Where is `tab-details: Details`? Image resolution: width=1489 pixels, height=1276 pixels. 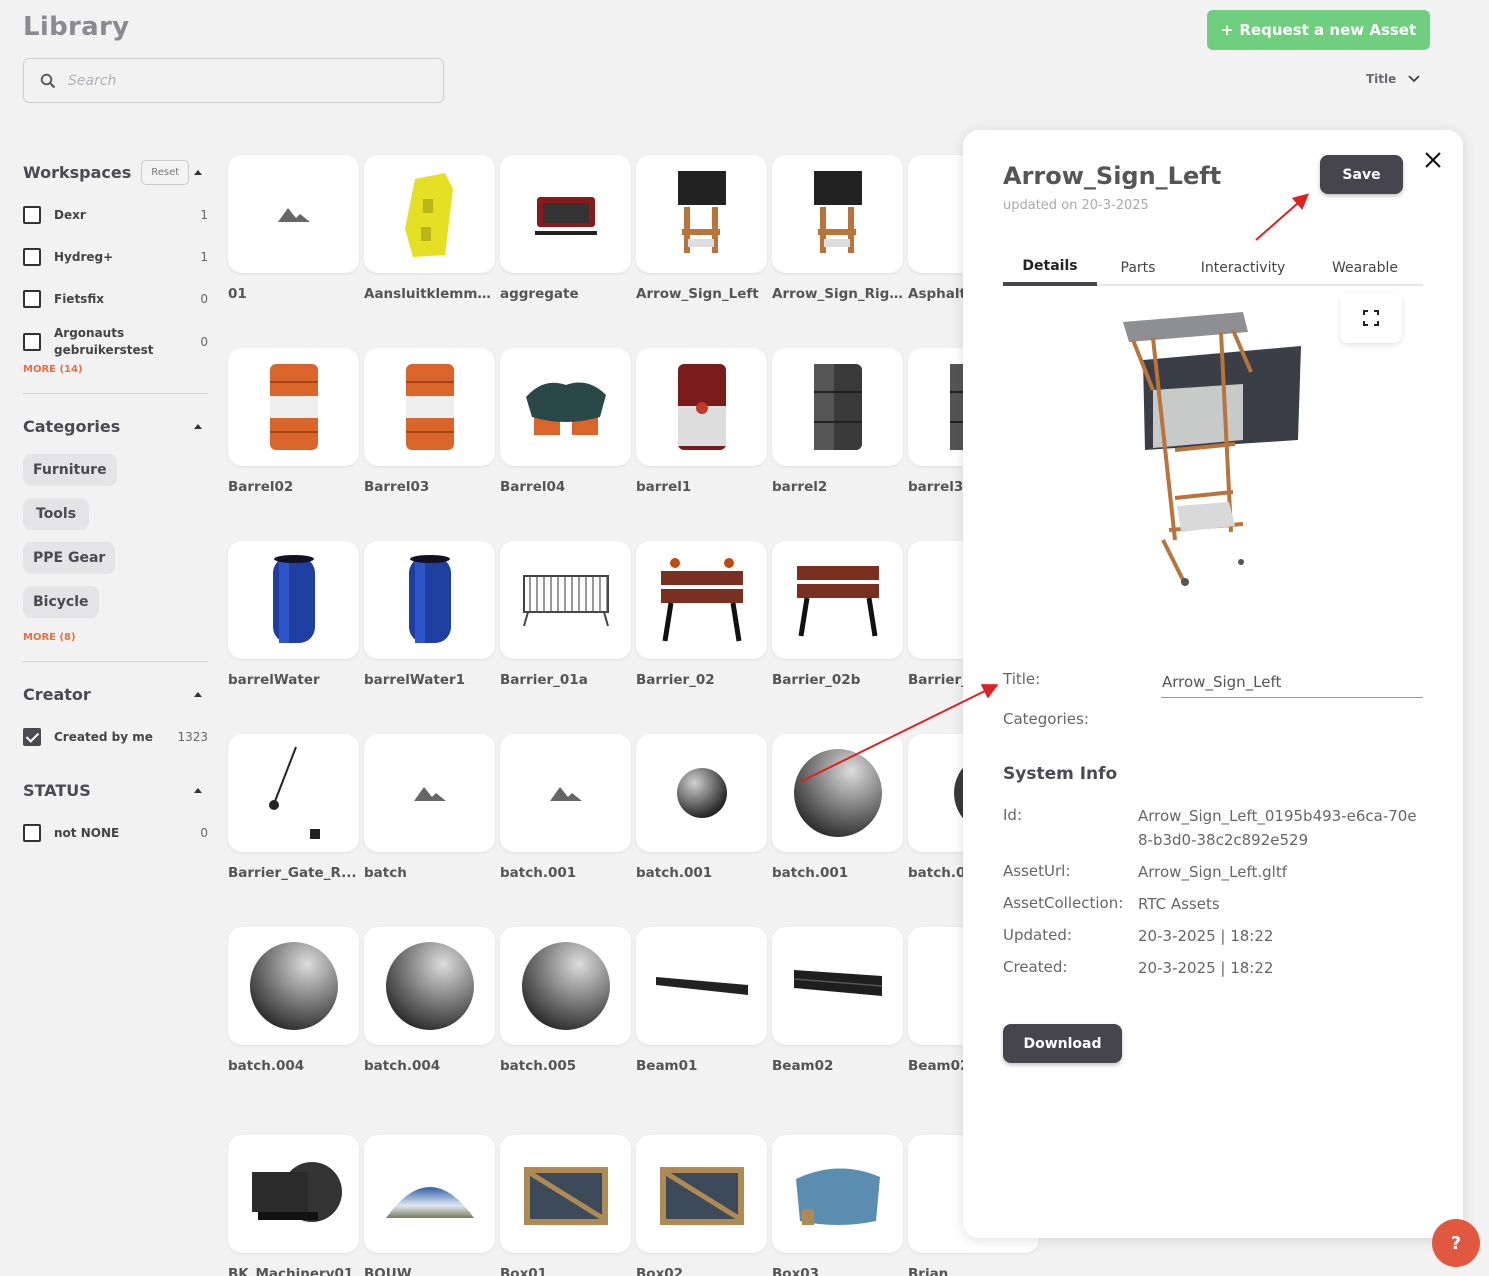
tab-details: Details is located at coordinates (1050, 268).